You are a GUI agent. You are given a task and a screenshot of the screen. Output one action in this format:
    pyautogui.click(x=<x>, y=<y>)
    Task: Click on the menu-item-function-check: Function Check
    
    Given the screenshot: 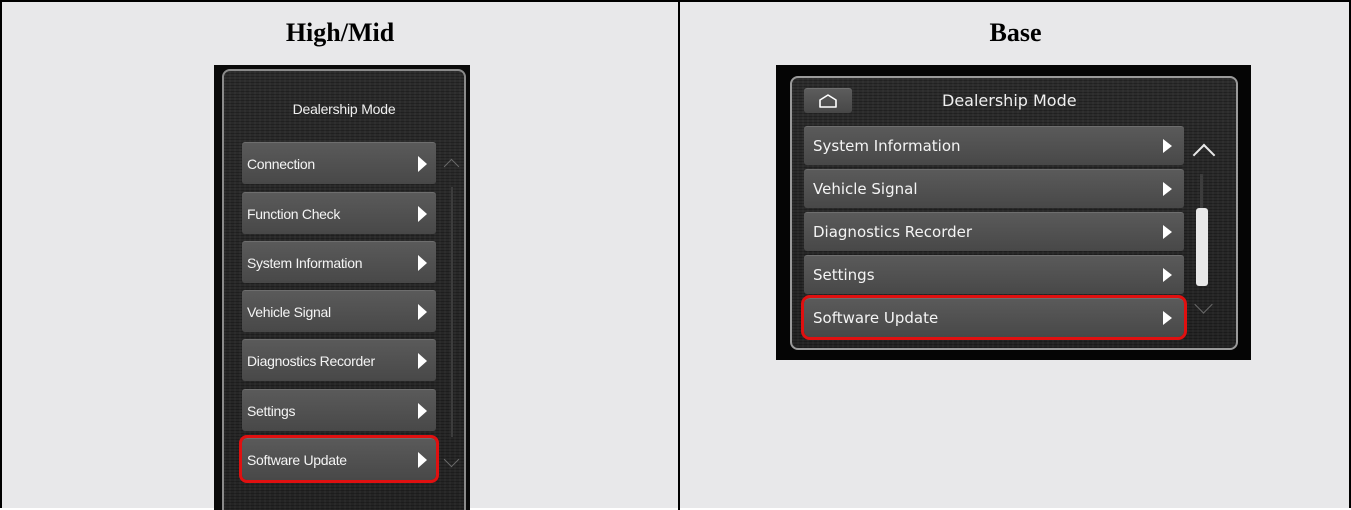 What is the action you would take?
    pyautogui.click(x=339, y=213)
    